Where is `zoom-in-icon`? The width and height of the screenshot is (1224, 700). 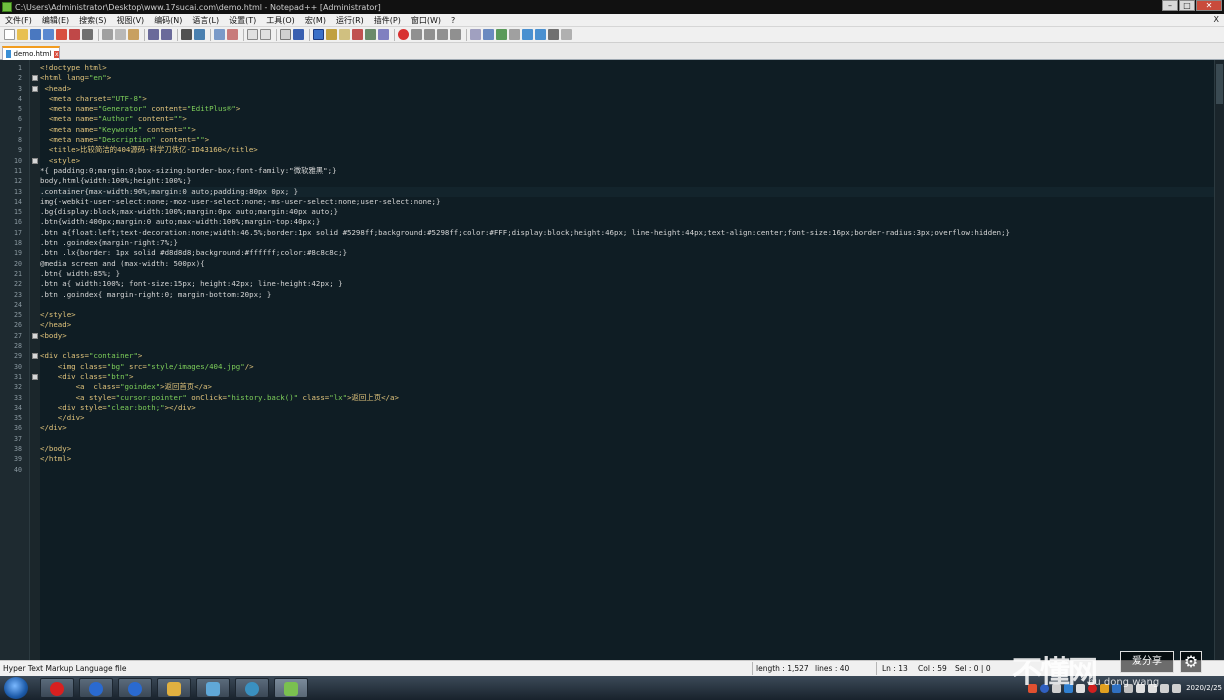
zoom-in-icon is located at coordinates (219, 34).